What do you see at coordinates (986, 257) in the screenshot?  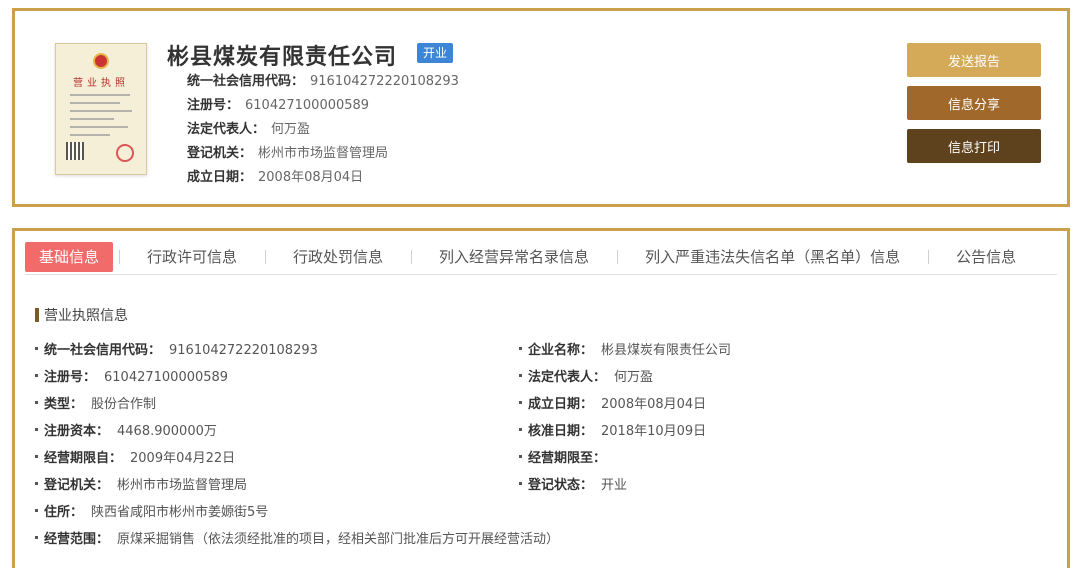 I see `tab-announcements: 公告信息` at bounding box center [986, 257].